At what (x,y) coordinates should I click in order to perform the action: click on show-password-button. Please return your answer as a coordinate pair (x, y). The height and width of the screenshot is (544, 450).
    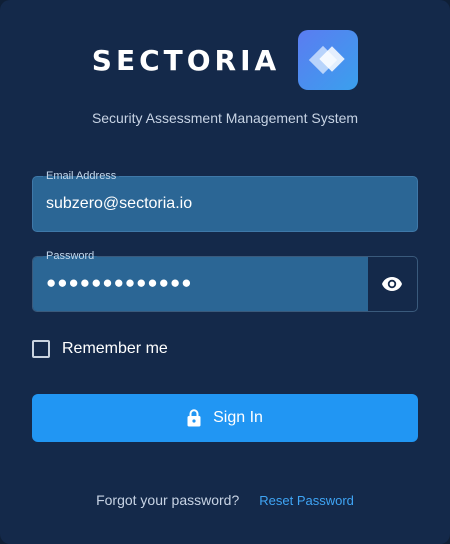
    Looking at the image, I should click on (392, 284).